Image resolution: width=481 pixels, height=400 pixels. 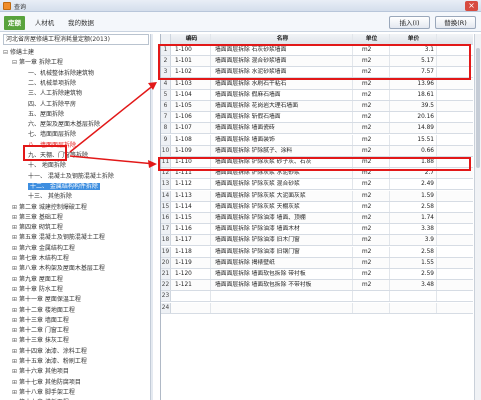 I want to click on vertical-scrollbar, so click(x=477, y=217).